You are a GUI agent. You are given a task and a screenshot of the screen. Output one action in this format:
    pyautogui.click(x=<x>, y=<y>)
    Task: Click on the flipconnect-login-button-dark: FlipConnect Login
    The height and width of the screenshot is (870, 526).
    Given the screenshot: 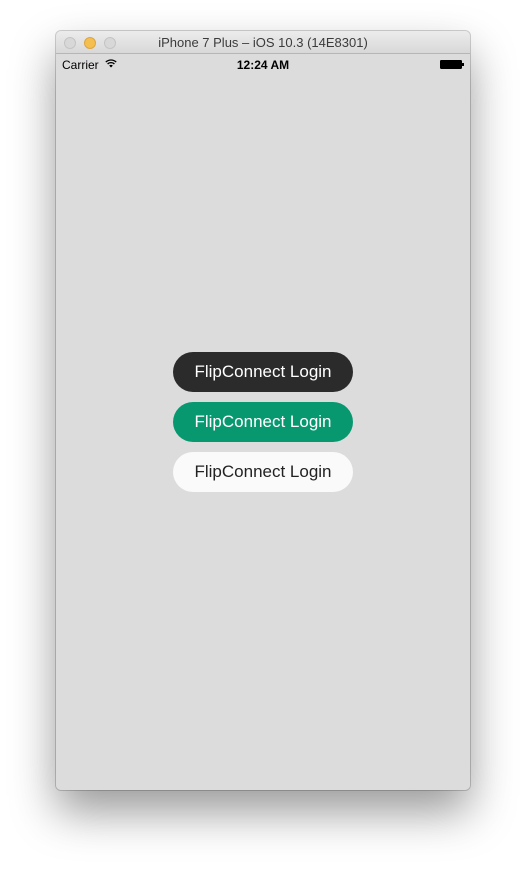 What is the action you would take?
    pyautogui.click(x=263, y=372)
    